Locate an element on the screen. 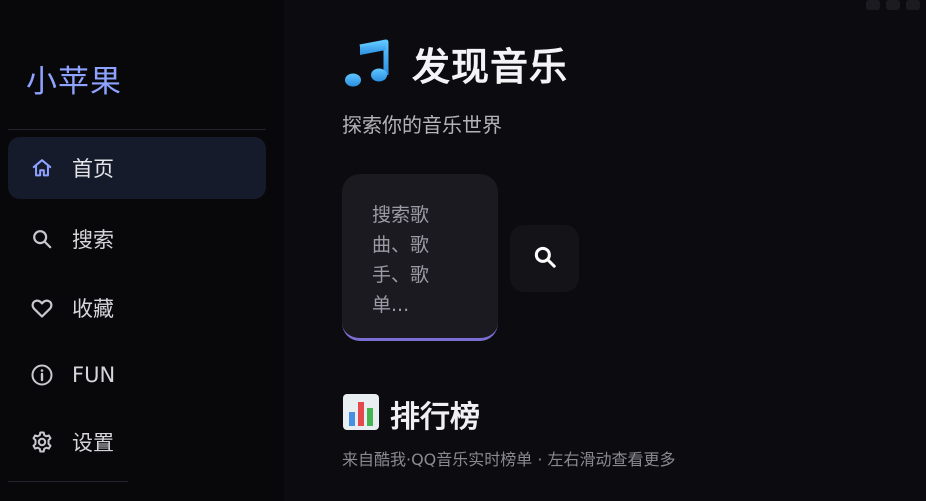  bar-chart-icon is located at coordinates (361, 414).